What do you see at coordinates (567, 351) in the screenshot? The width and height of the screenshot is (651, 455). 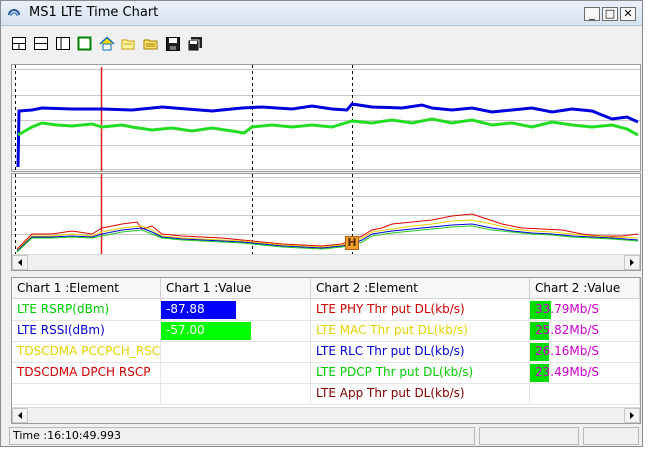 I see `chart2-value-text: 26.16Mb/S` at bounding box center [567, 351].